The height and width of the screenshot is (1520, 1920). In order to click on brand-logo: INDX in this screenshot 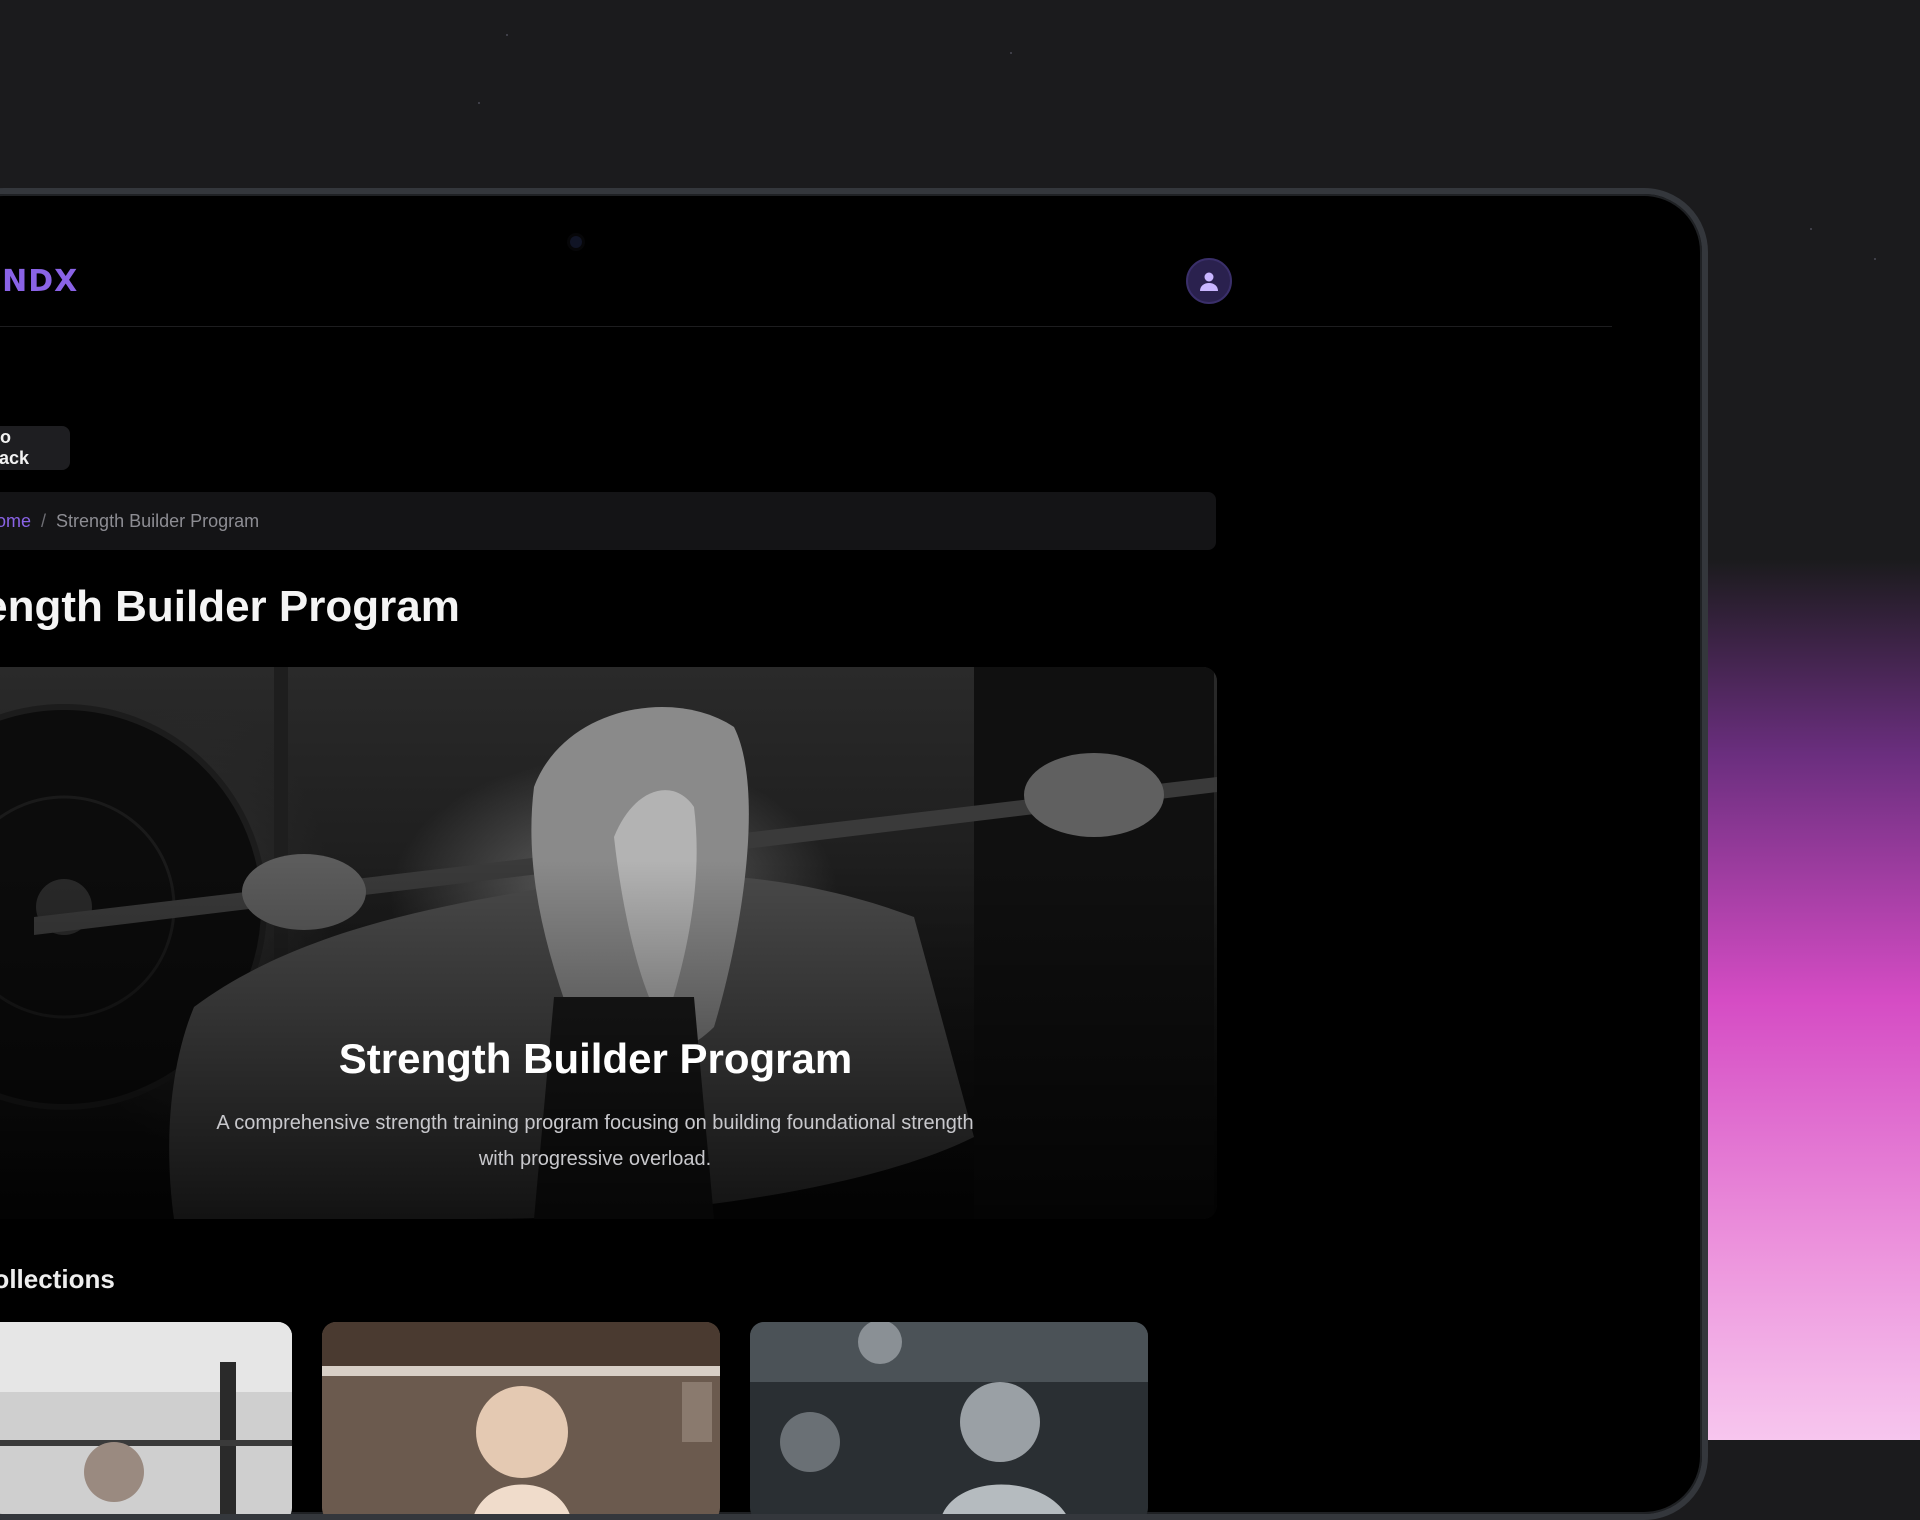, I will do `click(39, 281)`.